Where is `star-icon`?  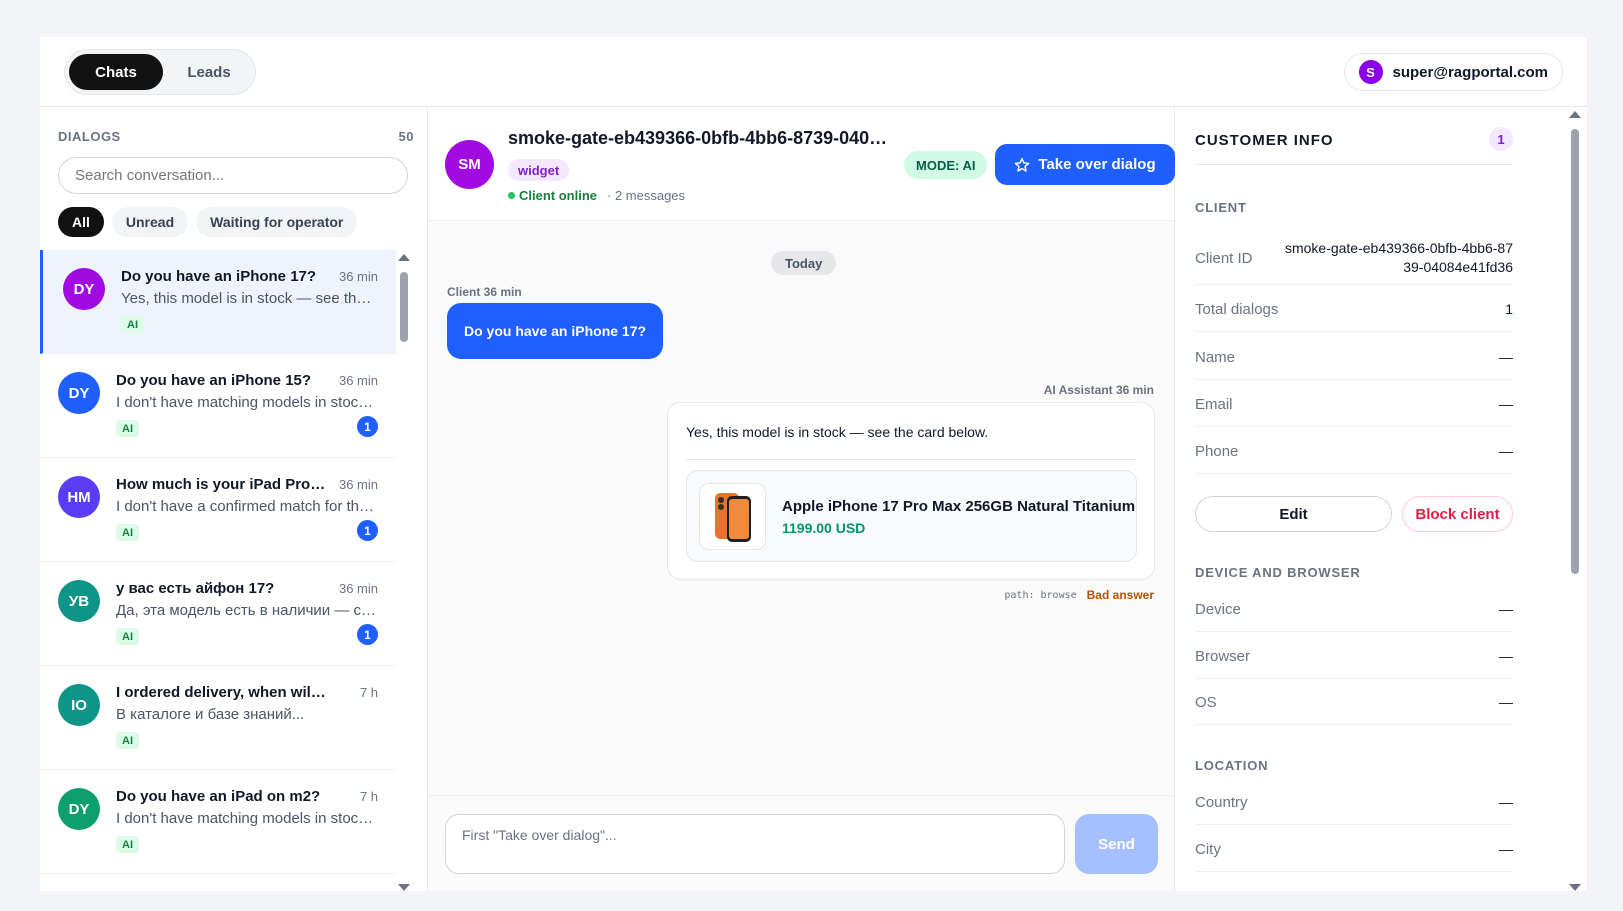
star-icon is located at coordinates (1022, 164).